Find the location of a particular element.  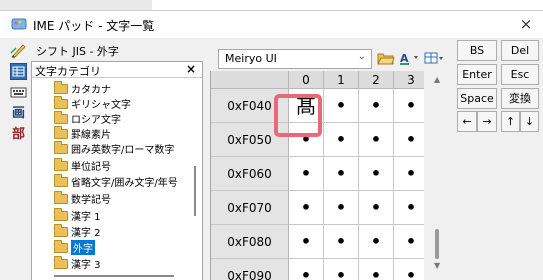

window-title: IME パッド - 文字一覧 is located at coordinates (94, 26).